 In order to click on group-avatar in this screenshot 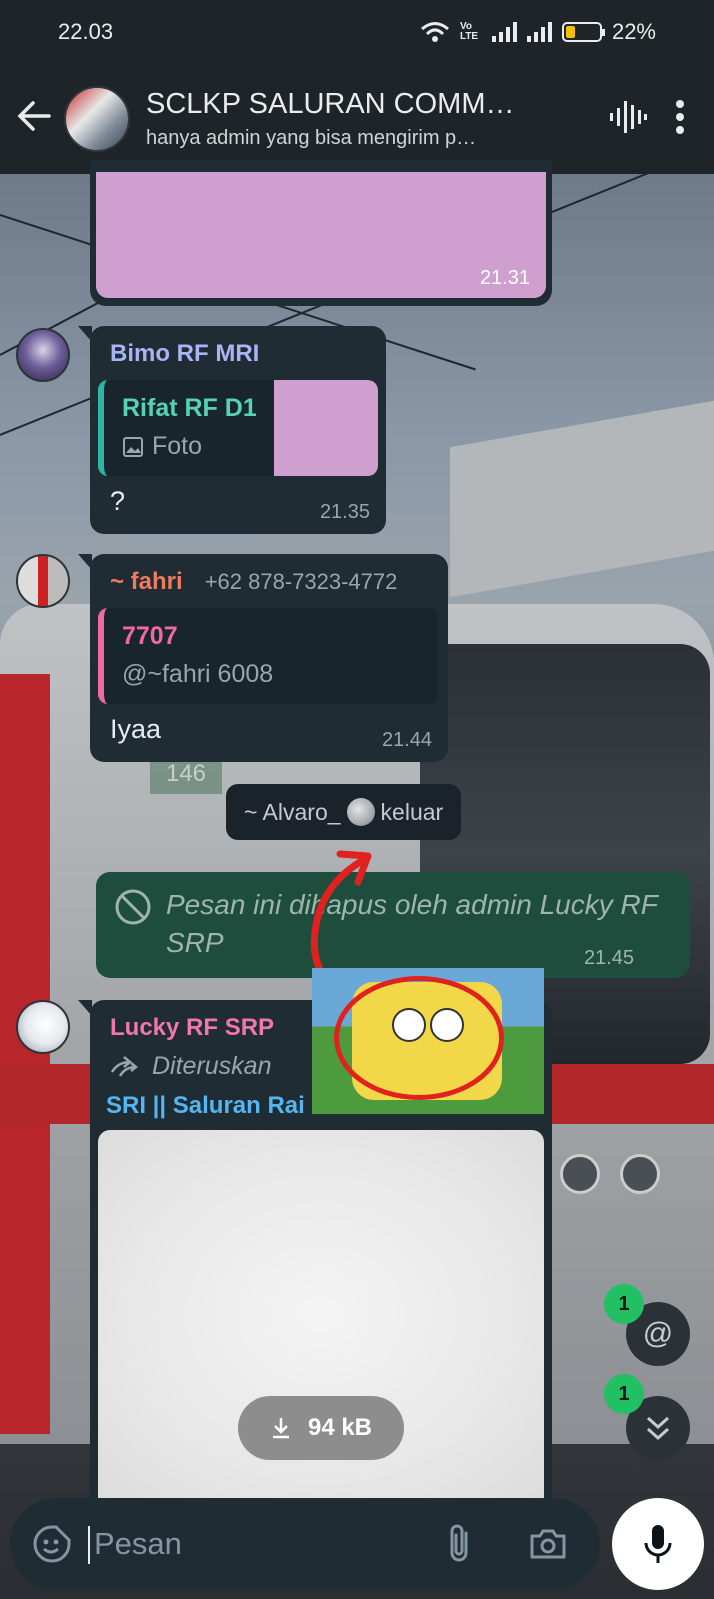, I will do `click(97, 119)`.